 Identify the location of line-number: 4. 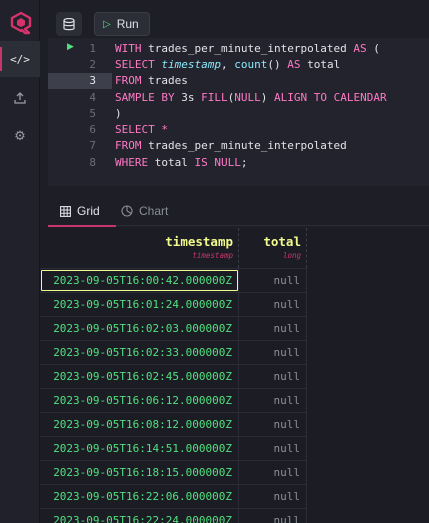
(92, 97).